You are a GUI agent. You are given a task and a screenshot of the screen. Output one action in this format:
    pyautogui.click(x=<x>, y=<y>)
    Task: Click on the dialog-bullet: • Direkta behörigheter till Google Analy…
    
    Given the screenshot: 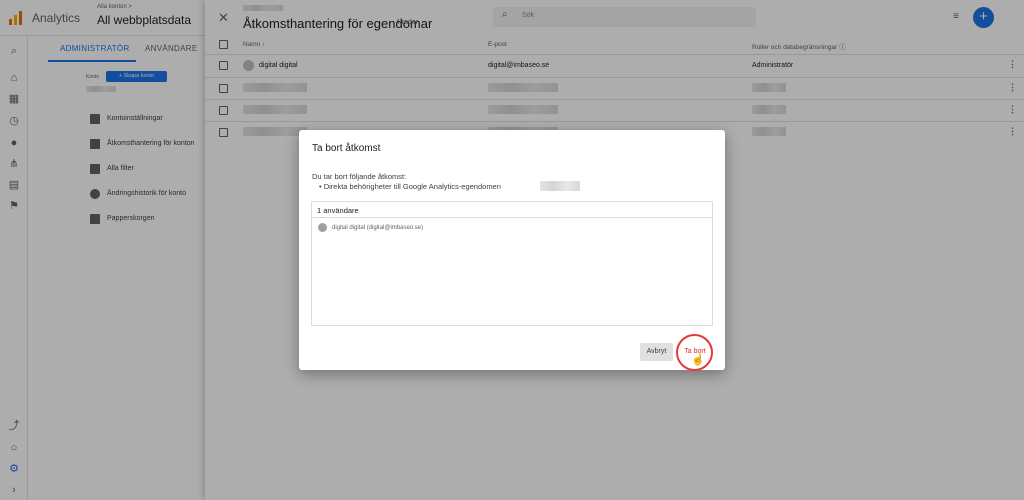 What is the action you would take?
    pyautogui.click(x=410, y=186)
    